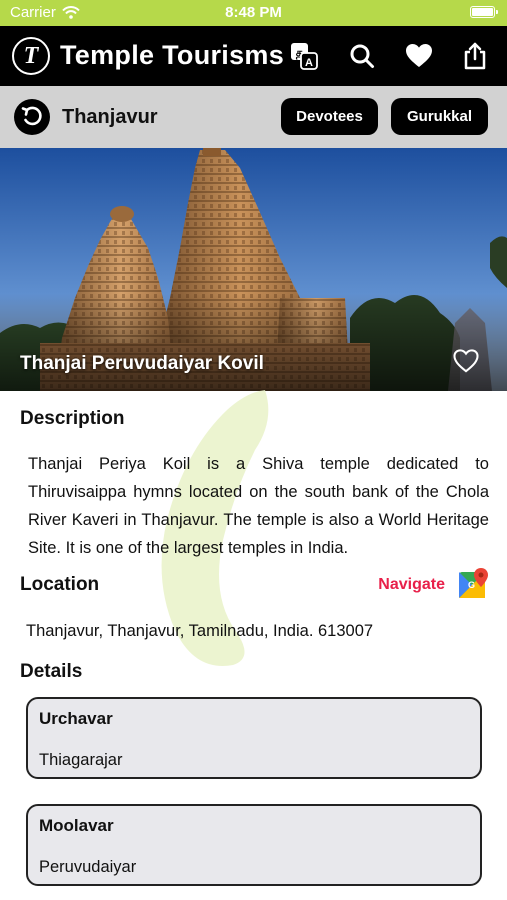  Describe the element at coordinates (254, 845) in the screenshot. I see `detail-card-moolavar: Moolavar Peruvudaiyar` at that location.